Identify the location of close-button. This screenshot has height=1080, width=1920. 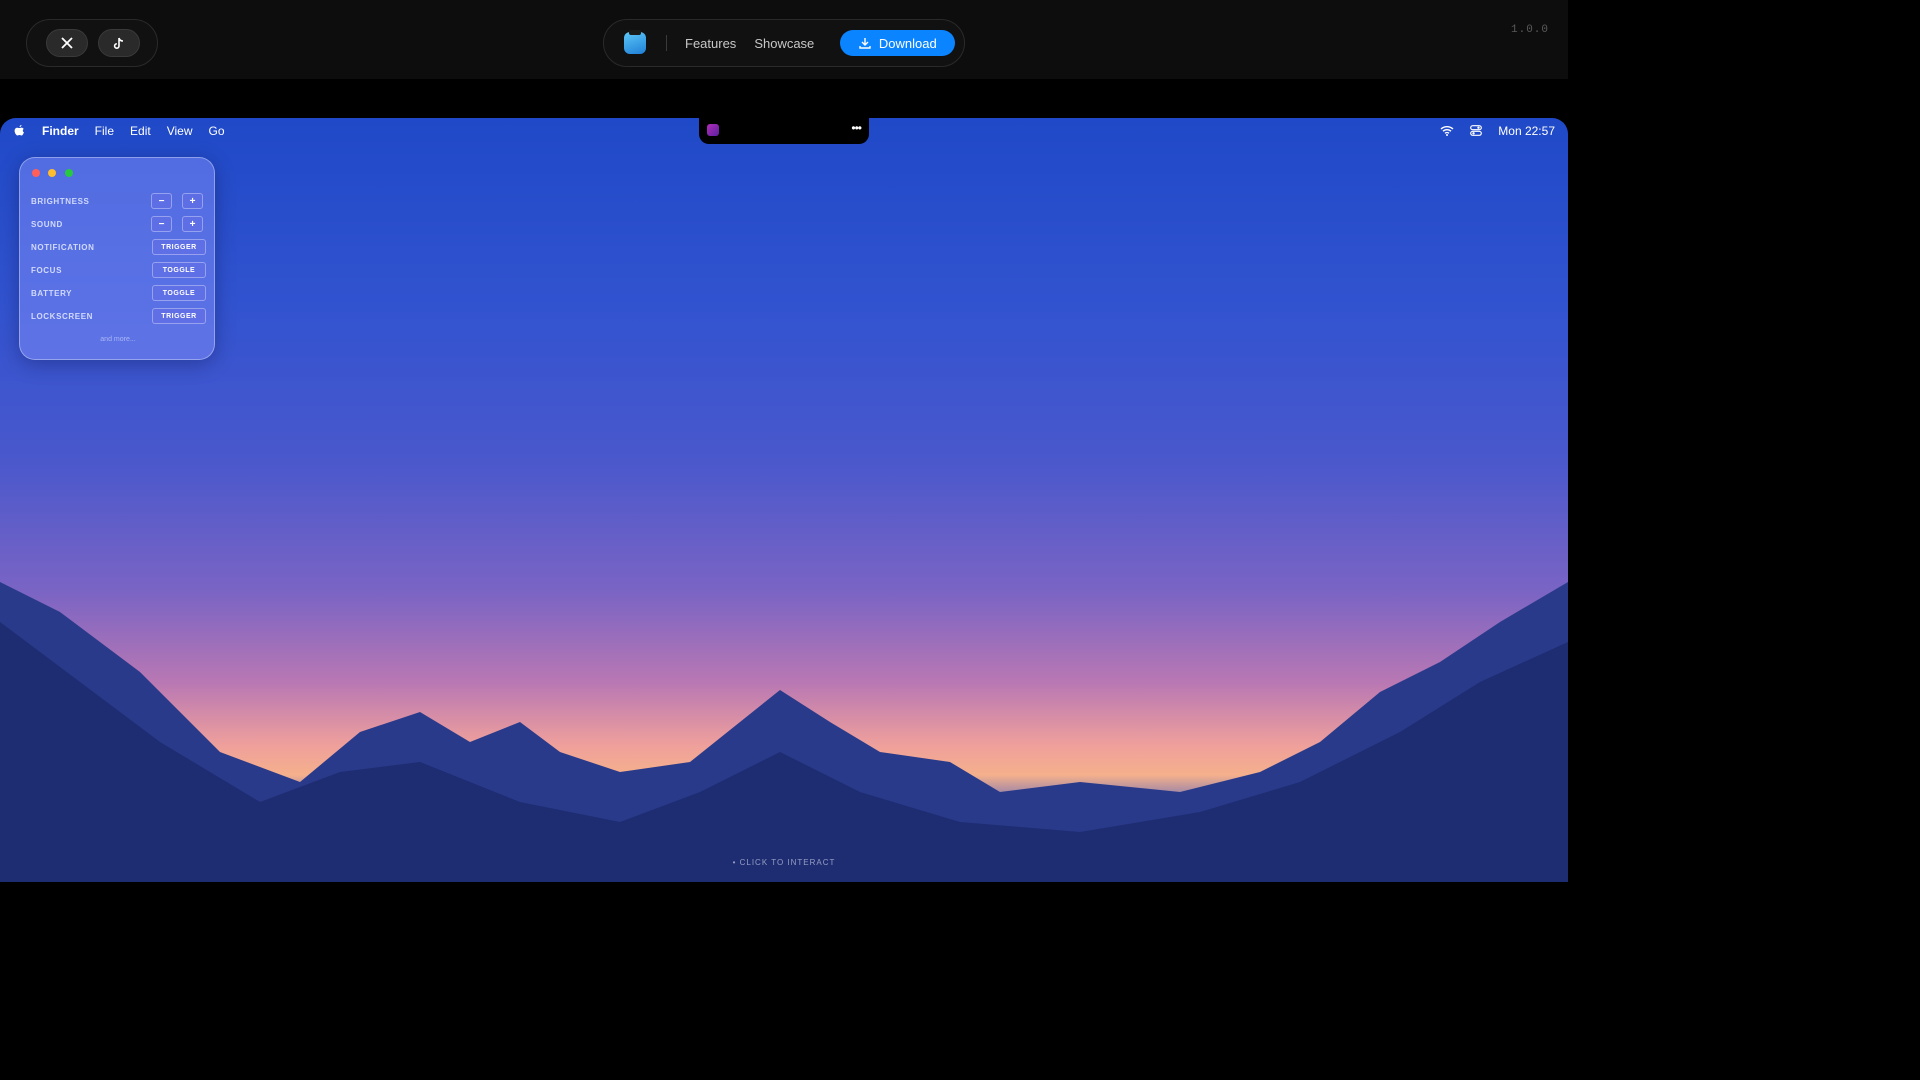
(36, 173).